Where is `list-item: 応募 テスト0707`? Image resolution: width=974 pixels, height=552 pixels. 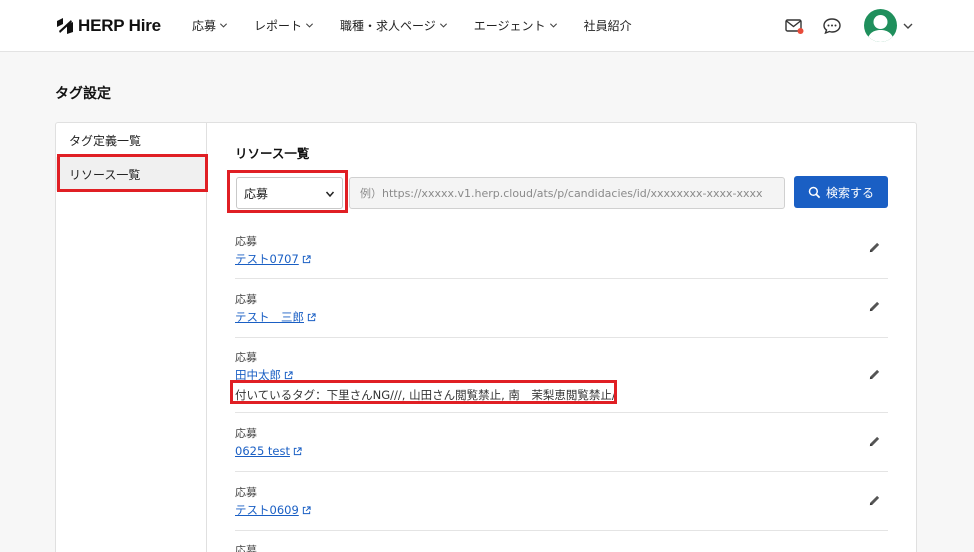
list-item: 応募 テスト0707 is located at coordinates (561, 249).